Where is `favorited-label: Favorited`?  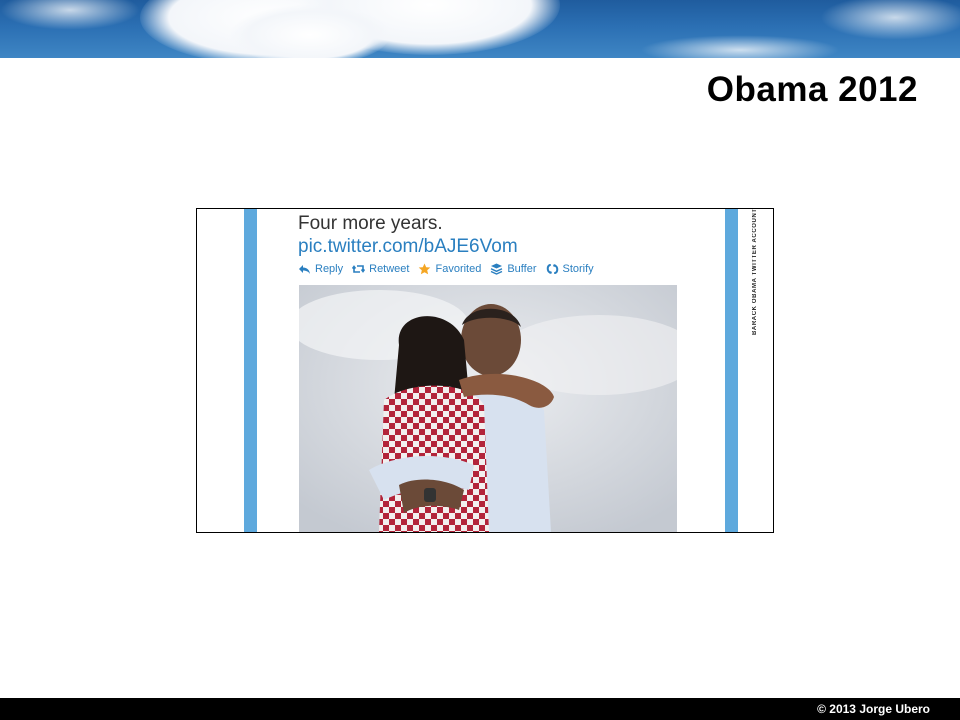
favorited-label: Favorited is located at coordinates (458, 269).